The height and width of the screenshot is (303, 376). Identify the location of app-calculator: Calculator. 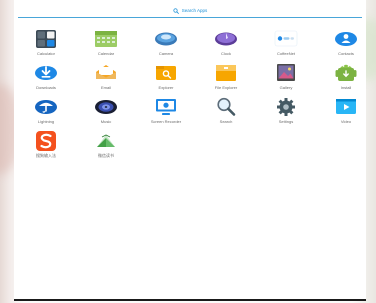
(46, 43).